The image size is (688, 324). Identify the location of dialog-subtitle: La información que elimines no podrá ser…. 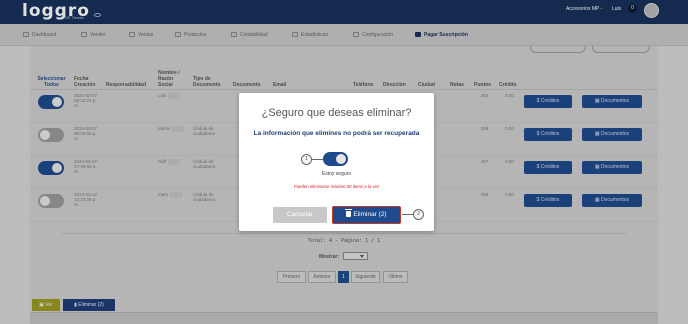
(336, 133).